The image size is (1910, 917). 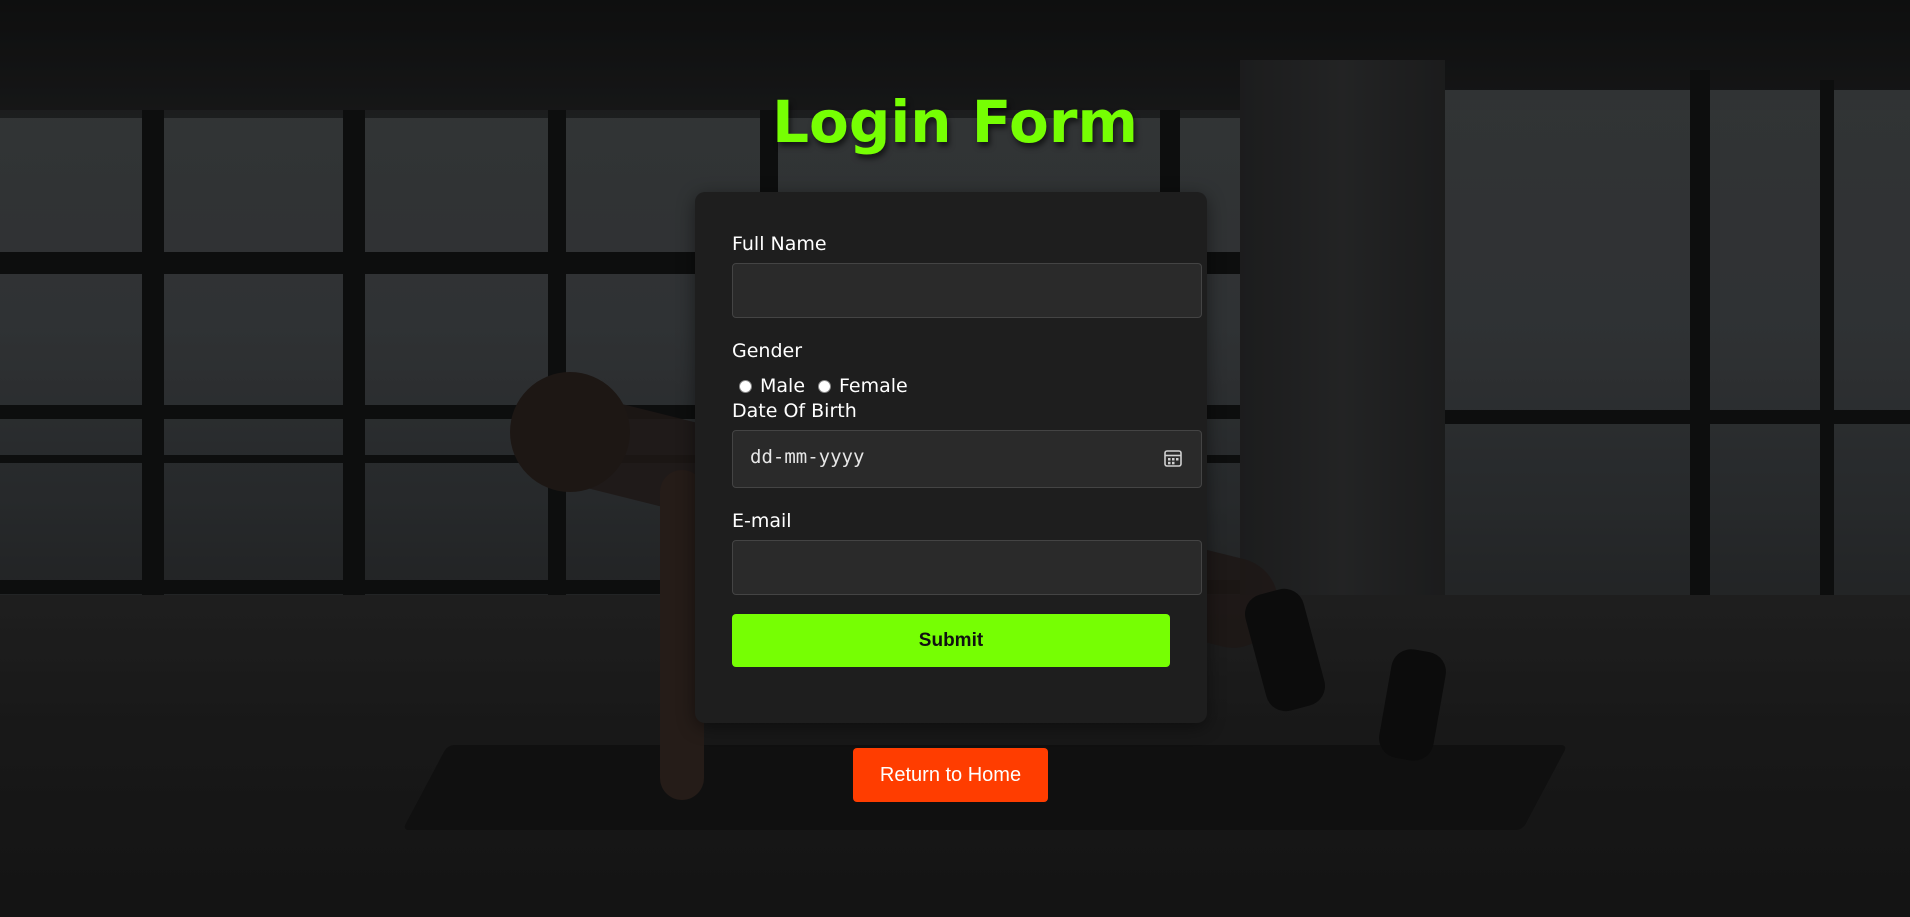 I want to click on return-to-home-button: Return to Home, so click(x=950, y=775).